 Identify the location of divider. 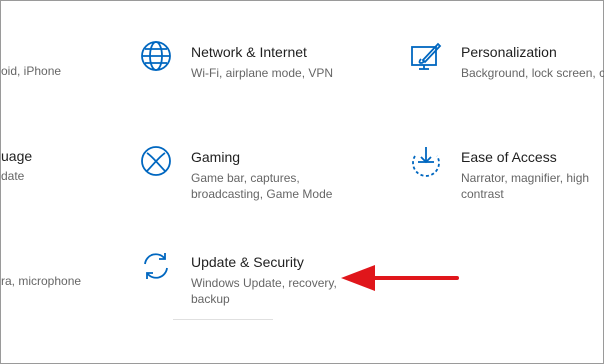
(223, 319).